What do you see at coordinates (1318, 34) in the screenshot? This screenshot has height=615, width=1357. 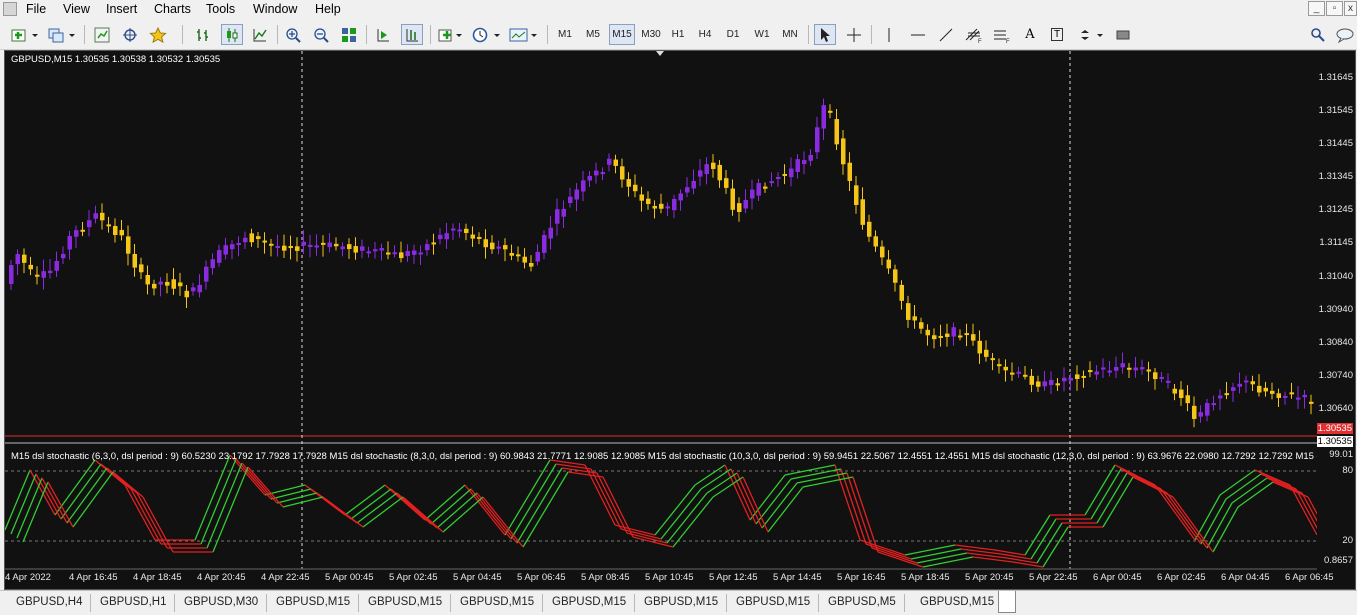 I see `search-button` at bounding box center [1318, 34].